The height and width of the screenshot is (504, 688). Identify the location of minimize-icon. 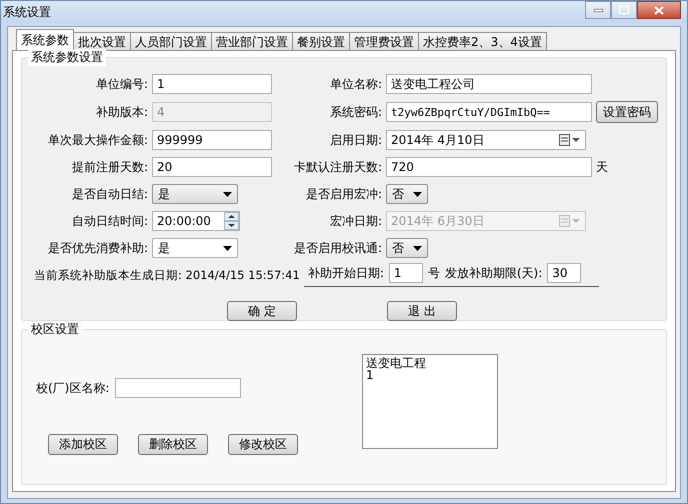
(598, 10).